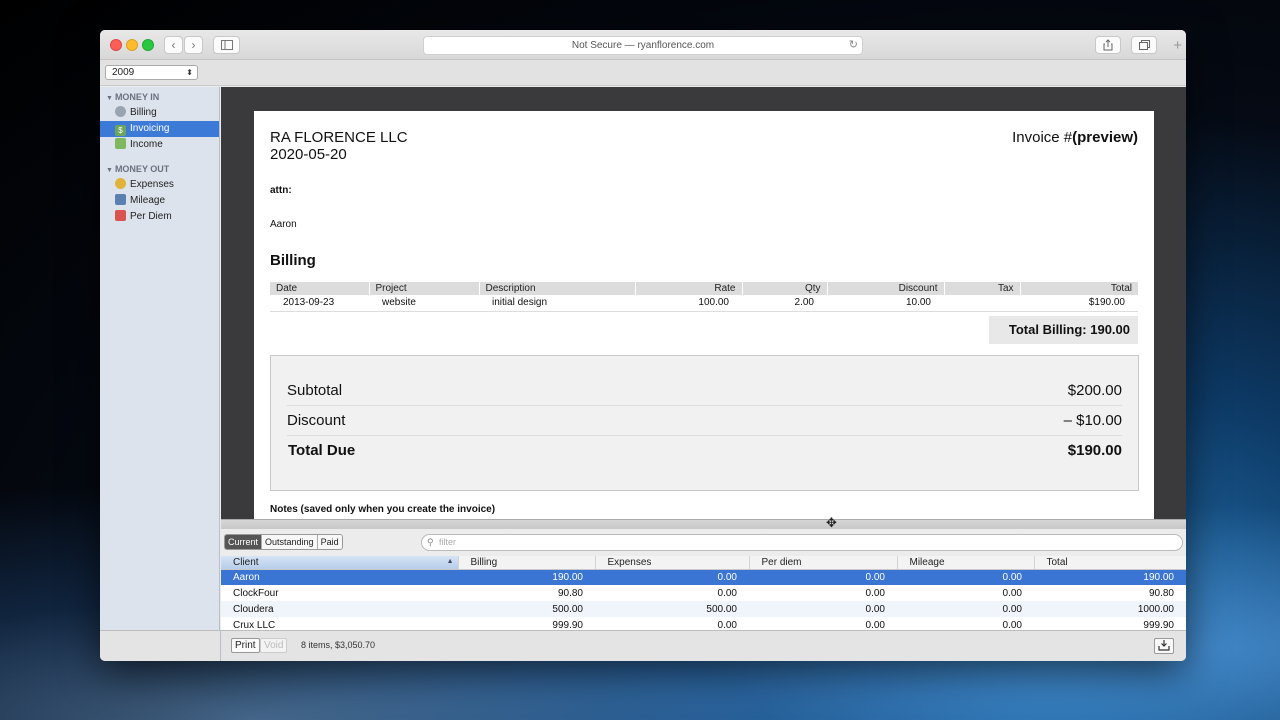 This screenshot has width=1280, height=720. Describe the element at coordinates (150, 128) in the screenshot. I see `sidebar-item-label: Invoicing` at that location.